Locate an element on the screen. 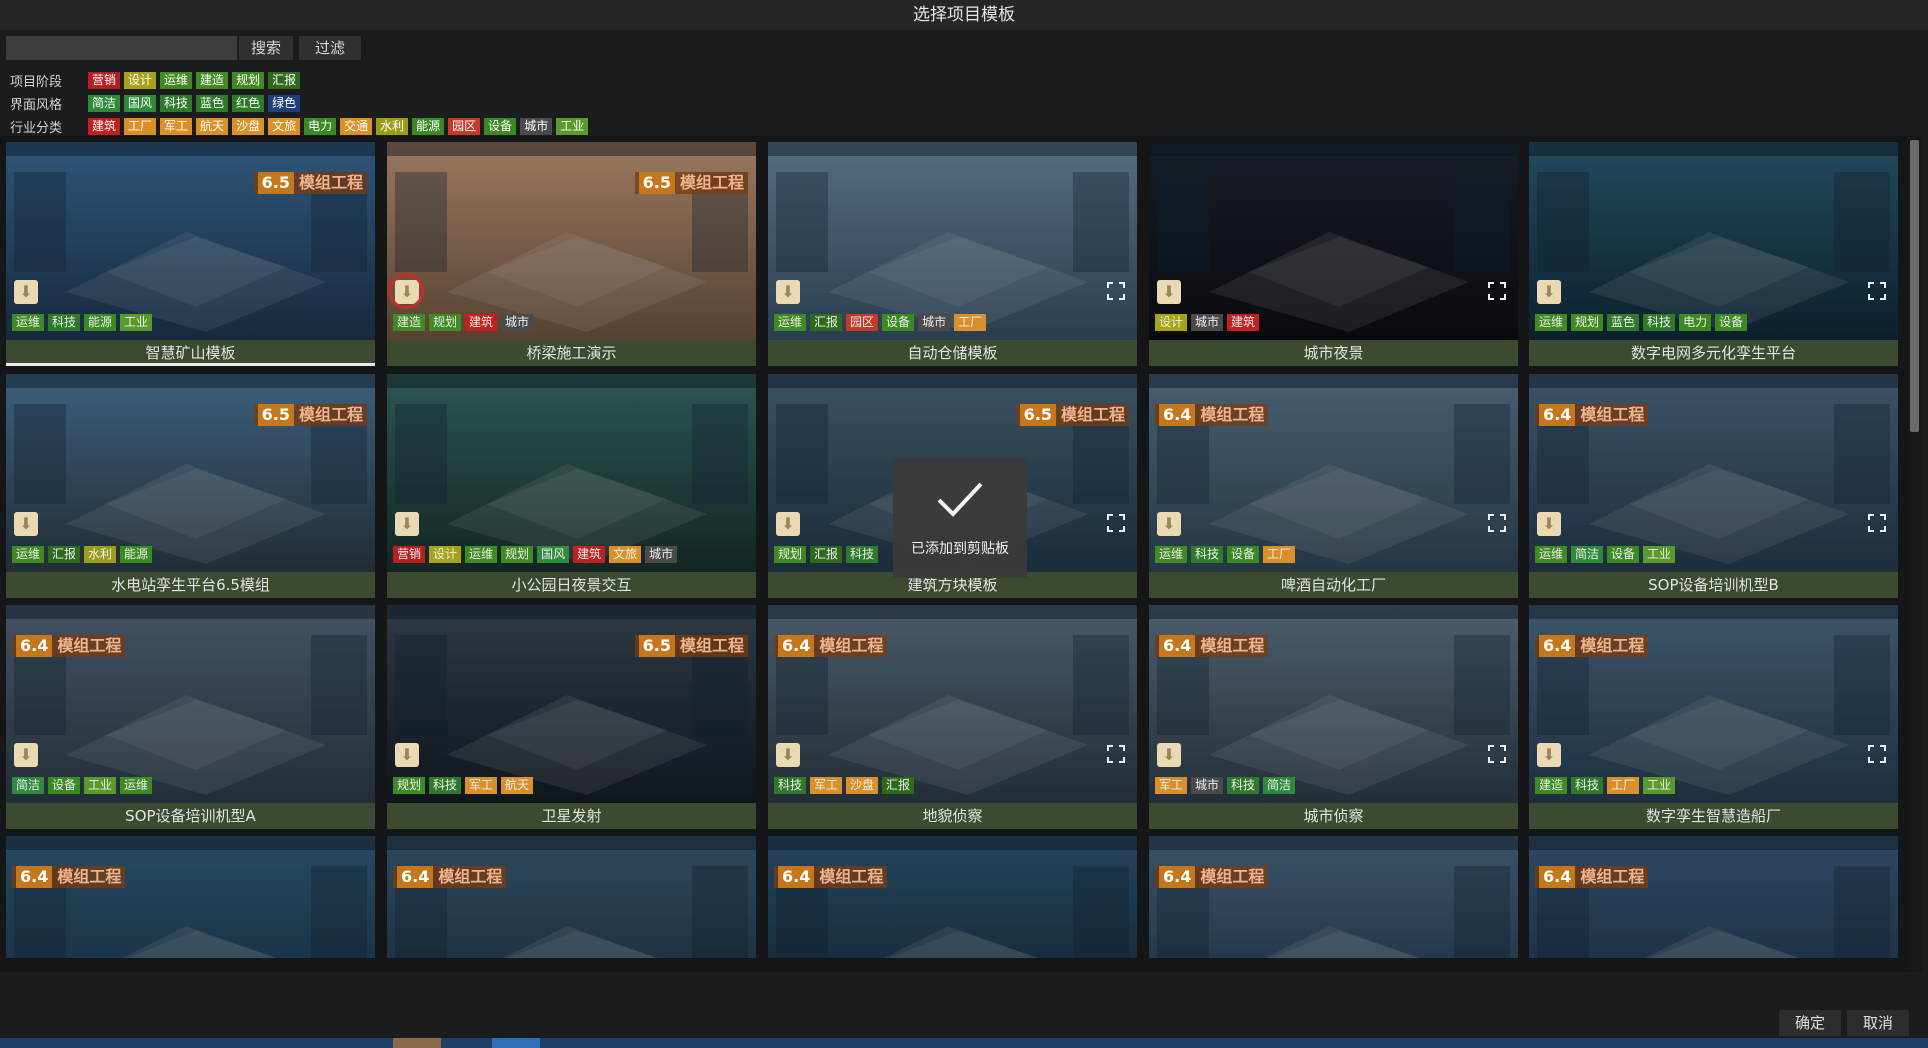 This screenshot has height=1048, width=1928. filter-tag: 军工 is located at coordinates (176, 126).